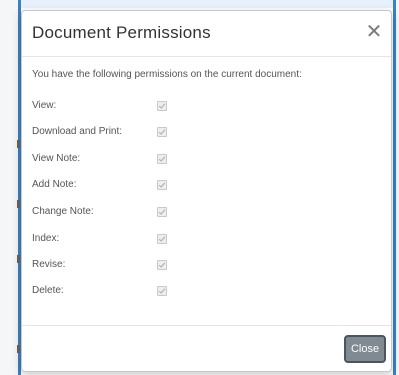 The height and width of the screenshot is (375, 399). What do you see at coordinates (117, 265) in the screenshot?
I see `permission-row-revise: Revise:` at bounding box center [117, 265].